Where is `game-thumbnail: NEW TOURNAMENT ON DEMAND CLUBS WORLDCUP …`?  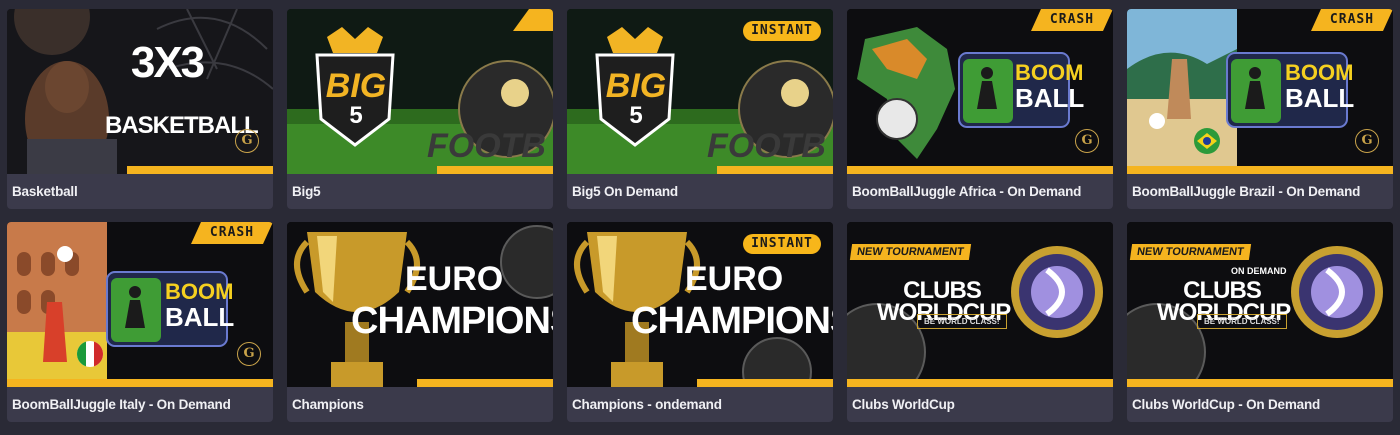 game-thumbnail: NEW TOURNAMENT ON DEMAND CLUBS WORLDCUP … is located at coordinates (1260, 304).